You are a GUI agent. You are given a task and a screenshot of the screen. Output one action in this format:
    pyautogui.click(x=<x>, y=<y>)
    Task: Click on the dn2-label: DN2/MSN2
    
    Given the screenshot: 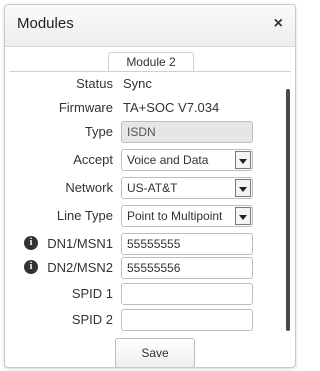 What is the action you would take?
    pyautogui.click(x=80, y=267)
    